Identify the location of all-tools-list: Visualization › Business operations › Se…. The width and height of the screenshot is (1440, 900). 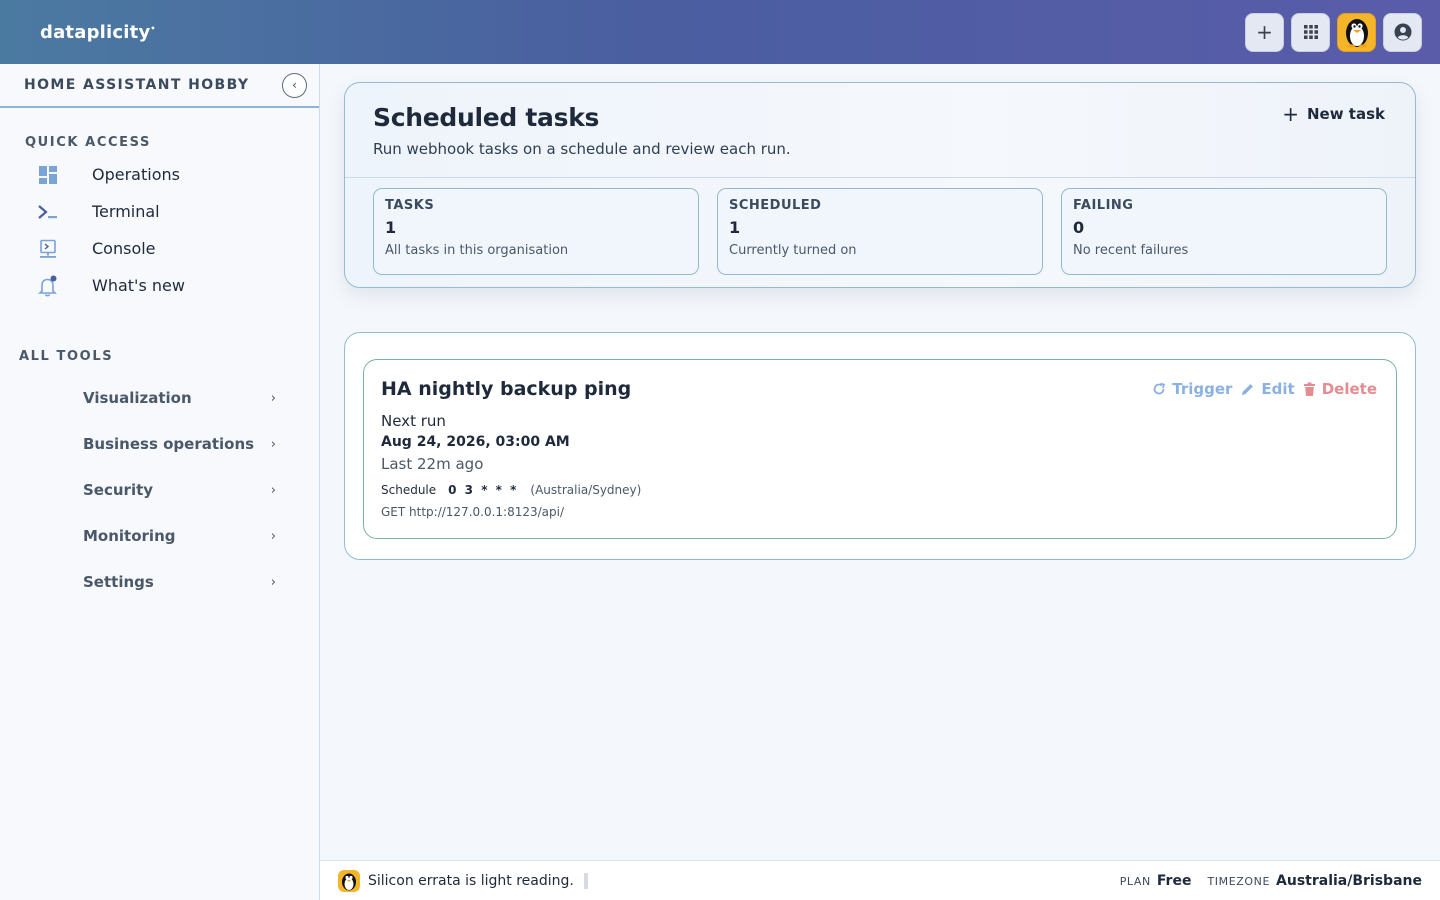
(160, 490).